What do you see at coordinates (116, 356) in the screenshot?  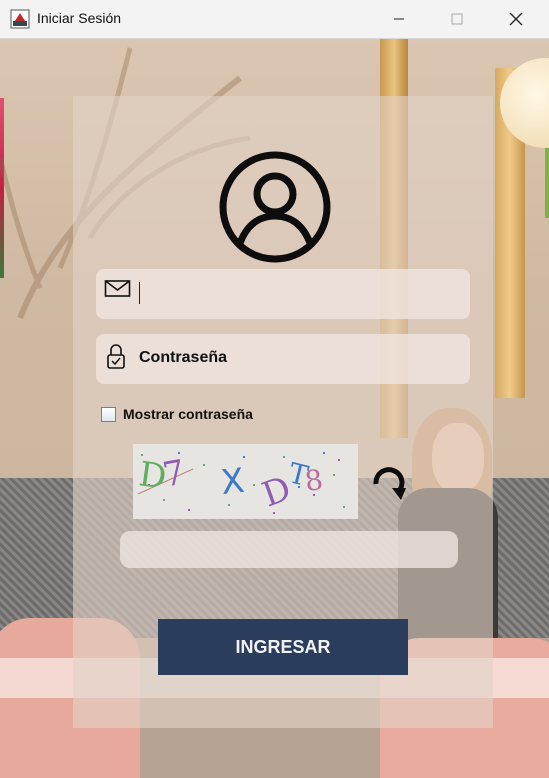 I see `lock-icon` at bounding box center [116, 356].